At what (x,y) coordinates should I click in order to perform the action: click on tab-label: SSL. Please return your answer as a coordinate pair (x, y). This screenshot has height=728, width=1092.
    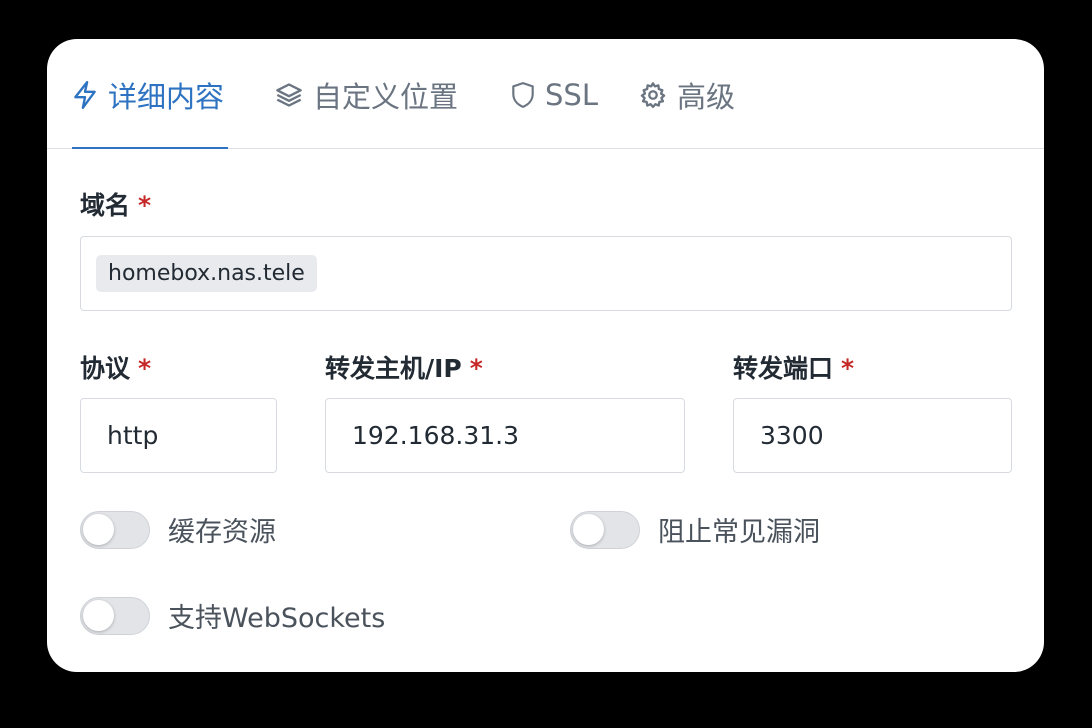
    Looking at the image, I should click on (571, 95).